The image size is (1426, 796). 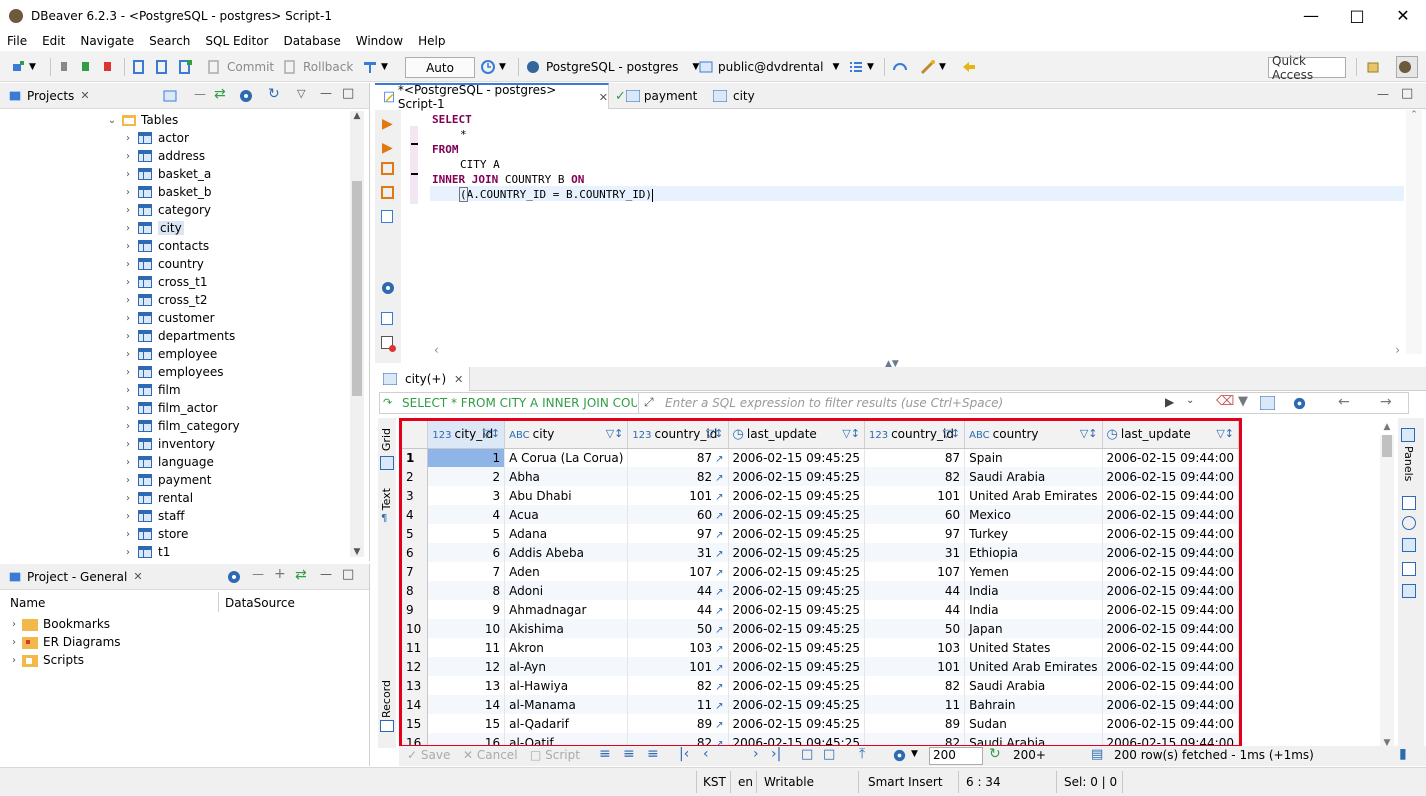 What do you see at coordinates (1407, 93) in the screenshot?
I see `maximize-editor-icon: □` at bounding box center [1407, 93].